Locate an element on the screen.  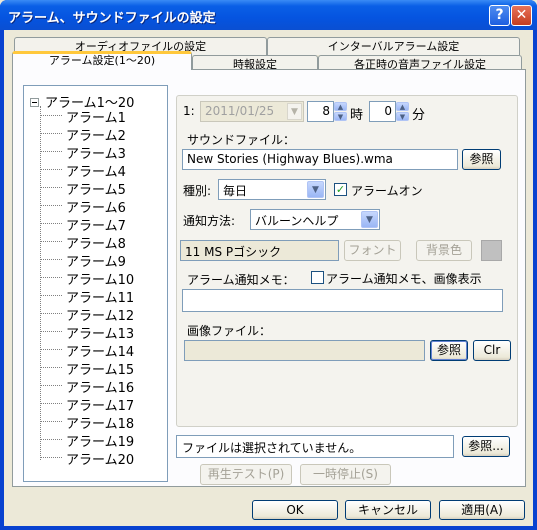
tree-item-label: アラーム12 is located at coordinates (100, 316).